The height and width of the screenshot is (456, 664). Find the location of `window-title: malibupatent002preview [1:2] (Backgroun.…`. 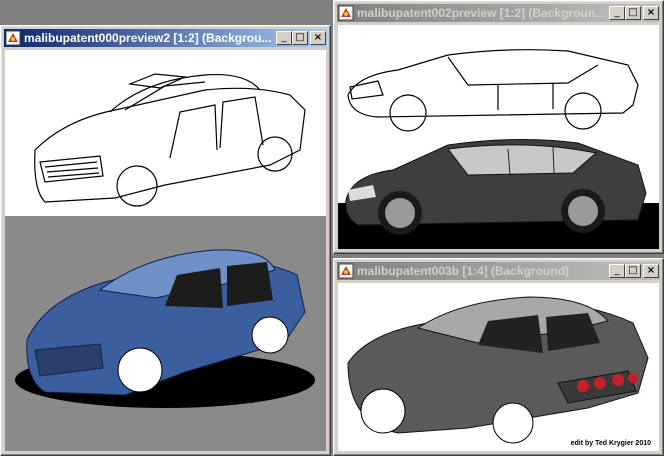

window-title: malibupatent002preview [1:2] (Backgroun.… is located at coordinates (481, 13).